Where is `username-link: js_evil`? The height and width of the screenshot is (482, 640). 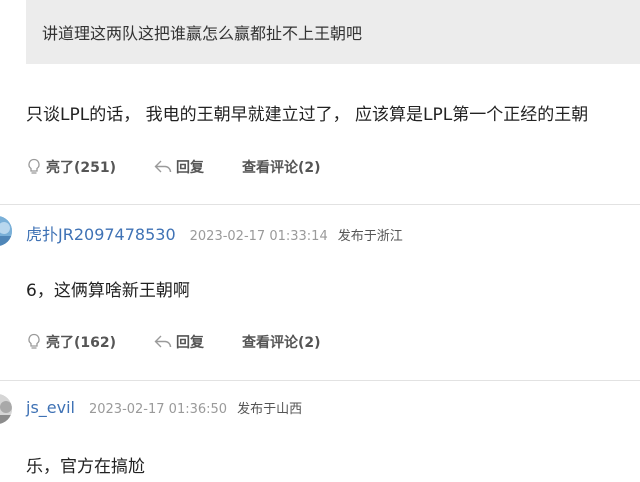
username-link: js_evil is located at coordinates (50, 407).